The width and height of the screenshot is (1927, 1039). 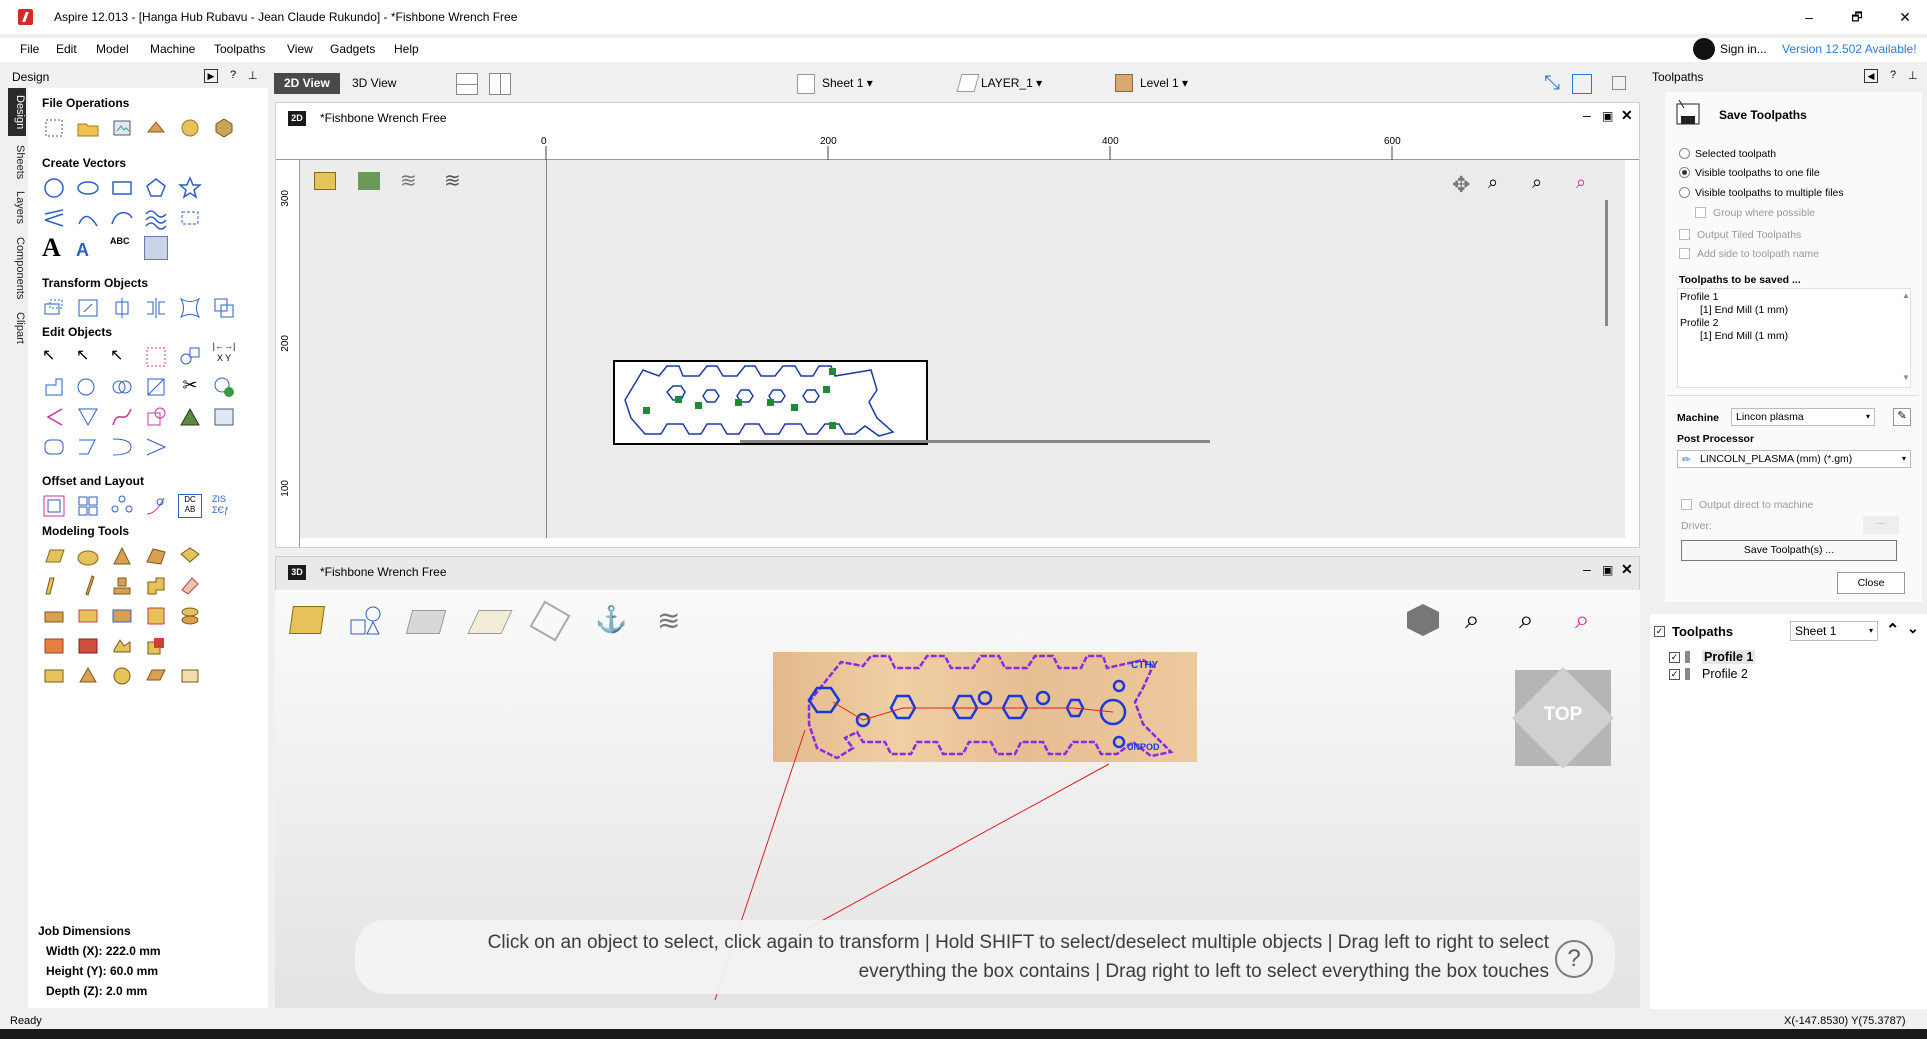 I want to click on text-arc-icon: ABC, so click(x=122, y=244).